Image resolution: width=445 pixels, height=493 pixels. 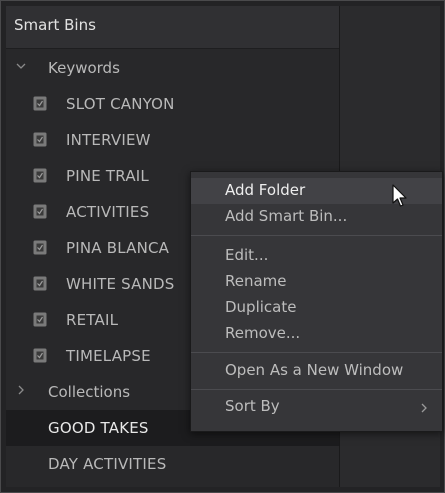 I want to click on mouse-pointer-icon, so click(x=399, y=195).